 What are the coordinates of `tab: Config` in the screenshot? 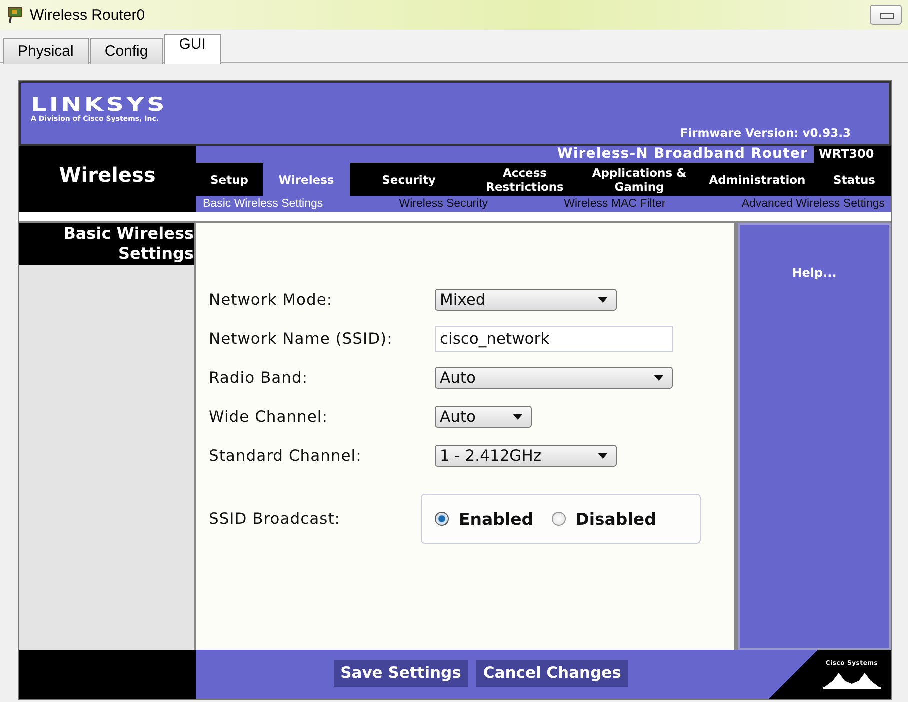 It's located at (127, 51).